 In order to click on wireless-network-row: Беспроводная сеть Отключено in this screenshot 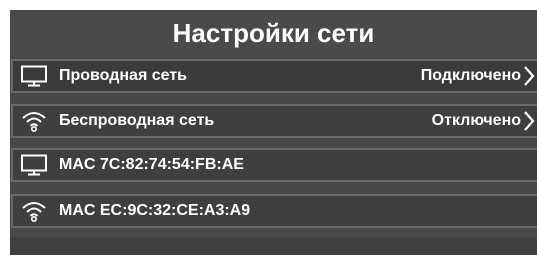, I will do `click(274, 121)`.